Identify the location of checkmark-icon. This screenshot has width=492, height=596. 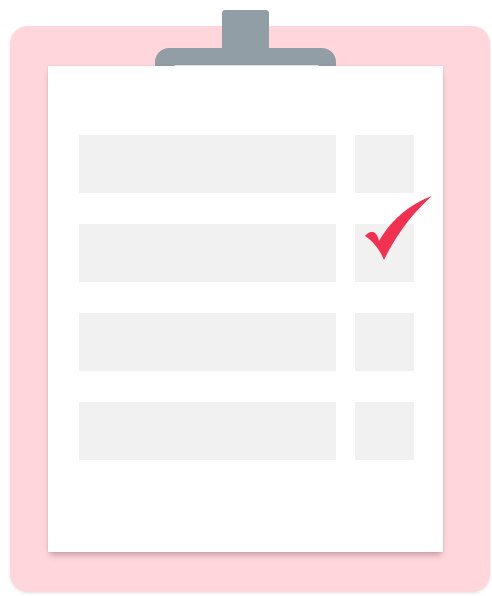
(398, 228).